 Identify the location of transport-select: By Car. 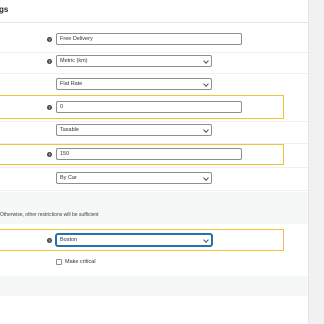
(134, 178).